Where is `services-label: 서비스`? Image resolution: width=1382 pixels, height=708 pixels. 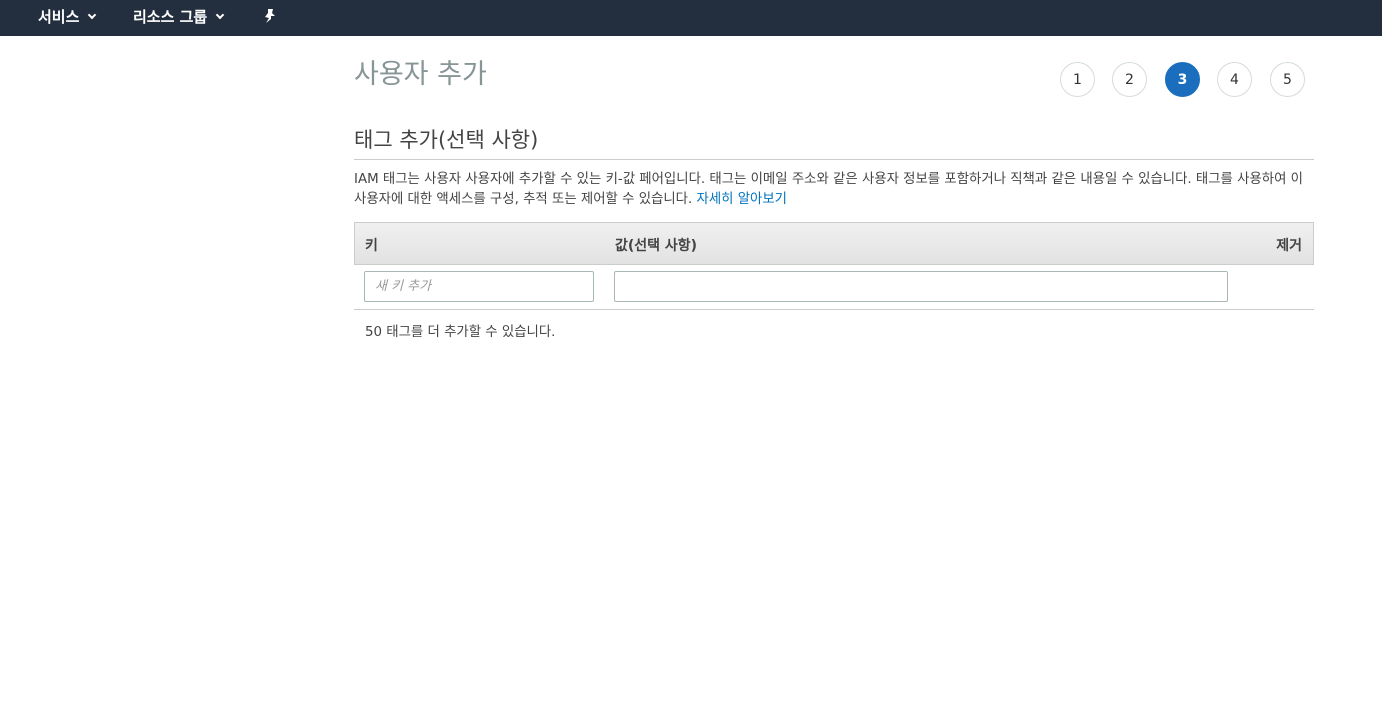 services-label: 서비스 is located at coordinates (59, 16).